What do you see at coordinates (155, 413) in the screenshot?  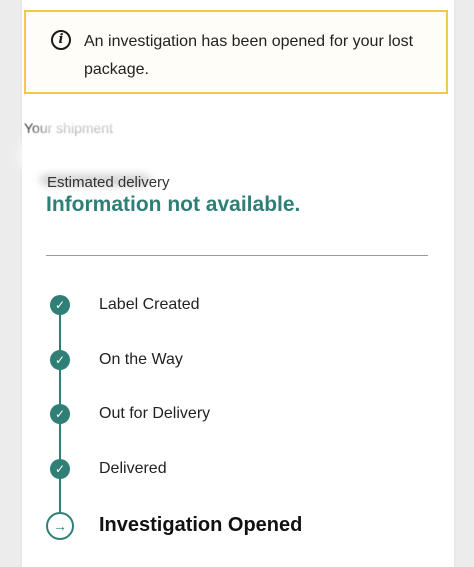 I see `step-out-for-delivery: Out for Delivery` at bounding box center [155, 413].